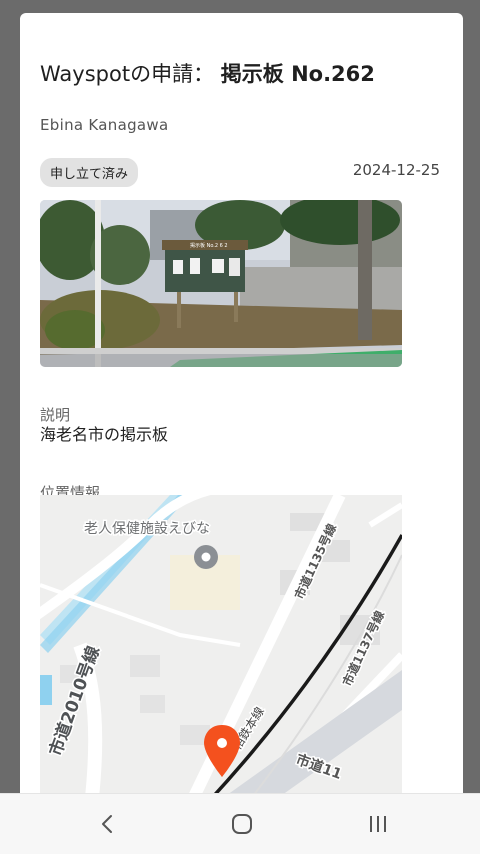  I want to click on recents-icon, so click(378, 824).